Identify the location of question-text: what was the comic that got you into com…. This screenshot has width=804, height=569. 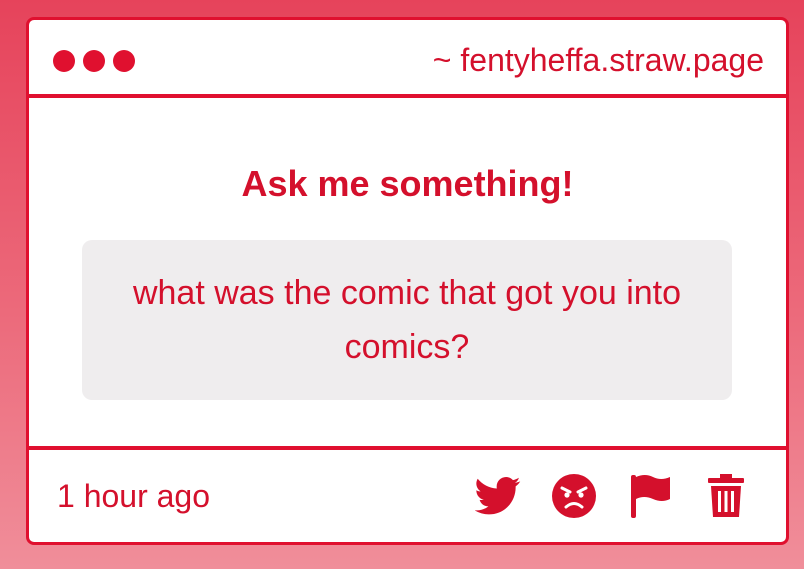
(407, 320).